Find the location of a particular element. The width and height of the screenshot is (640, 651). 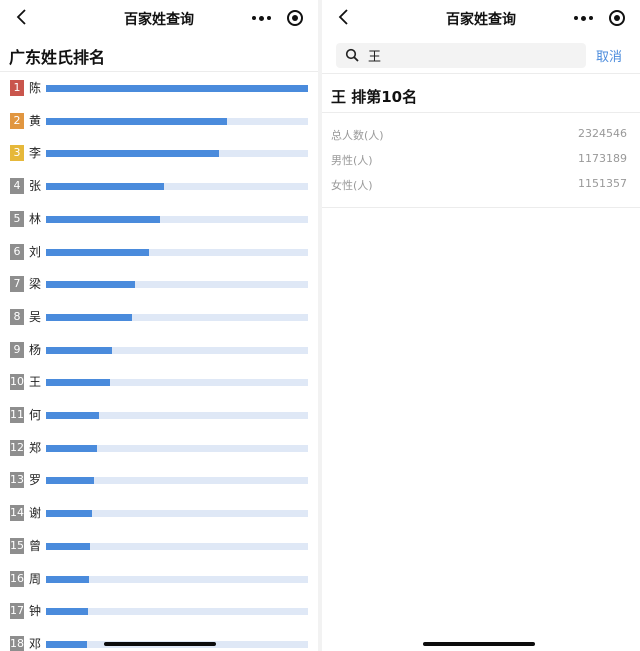

cancel-button: 取消 is located at coordinates (609, 55).